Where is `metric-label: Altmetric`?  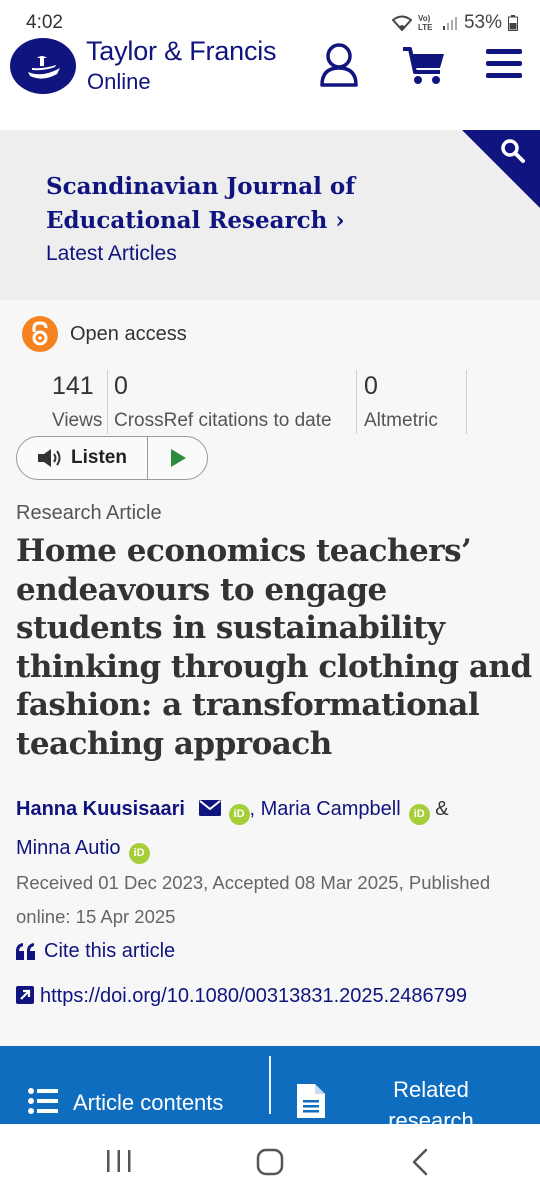 metric-label: Altmetric is located at coordinates (401, 420).